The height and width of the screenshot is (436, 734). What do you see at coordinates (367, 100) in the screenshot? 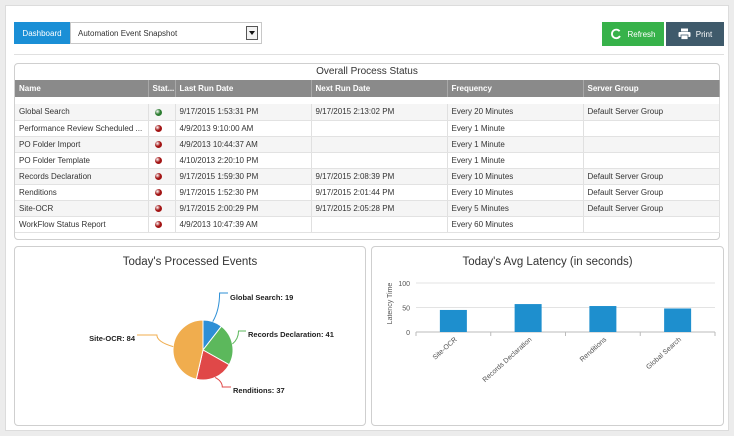
I see `table-spacer-row` at bounding box center [367, 100].